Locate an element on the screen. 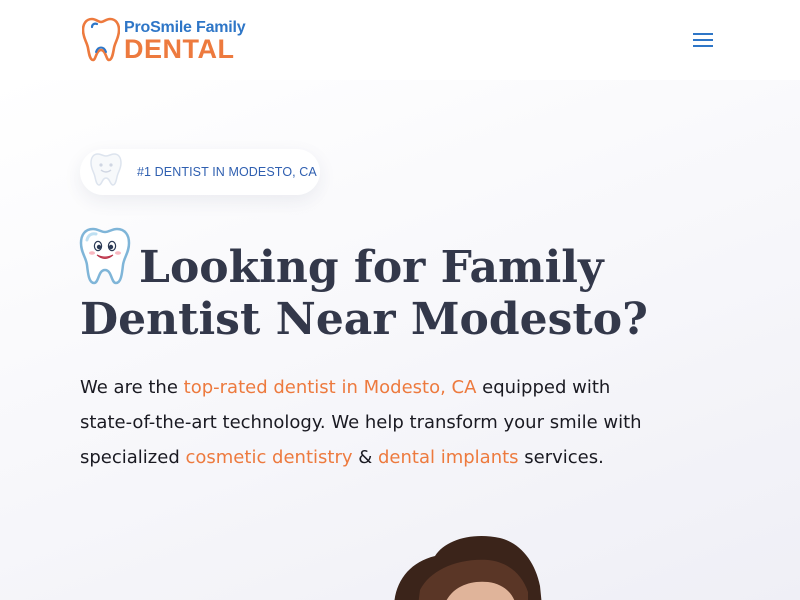  top-rated-dentist-link: top-rated dentist in Modesto, CA is located at coordinates (330, 387).